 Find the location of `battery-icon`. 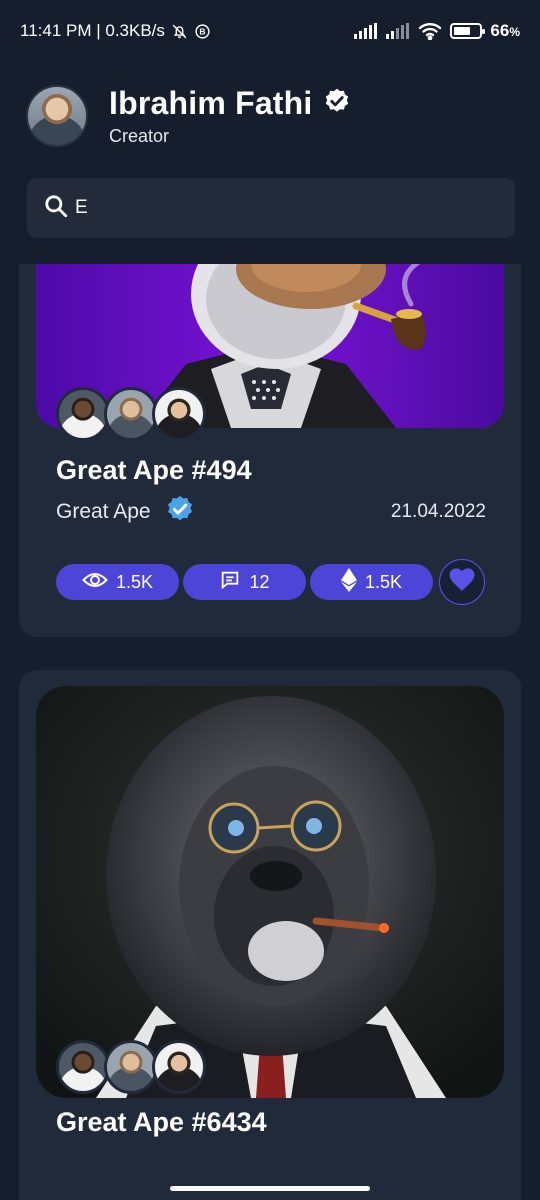

battery-icon is located at coordinates (468, 31).